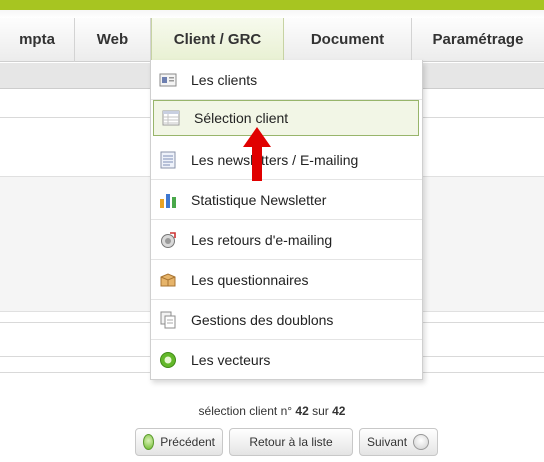 The height and width of the screenshot is (462, 544). I want to click on duplicate-pages-icon, so click(168, 320).